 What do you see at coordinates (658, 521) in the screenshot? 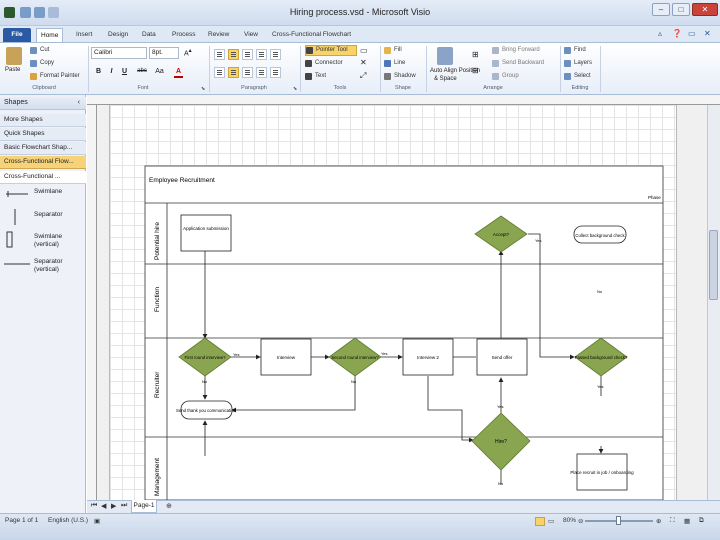
I see `zoom-in-icon: ⊕` at bounding box center [658, 521].